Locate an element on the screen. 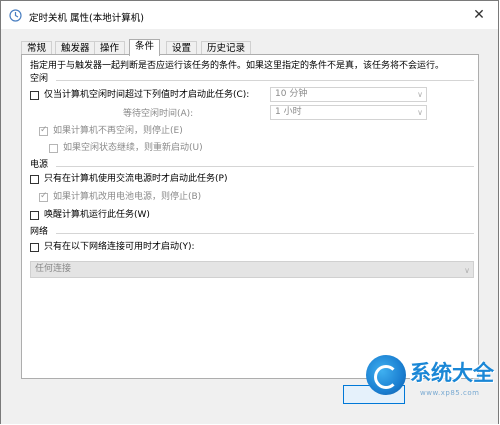 The image size is (500, 425). idle-group-divider is located at coordinates (265, 80).